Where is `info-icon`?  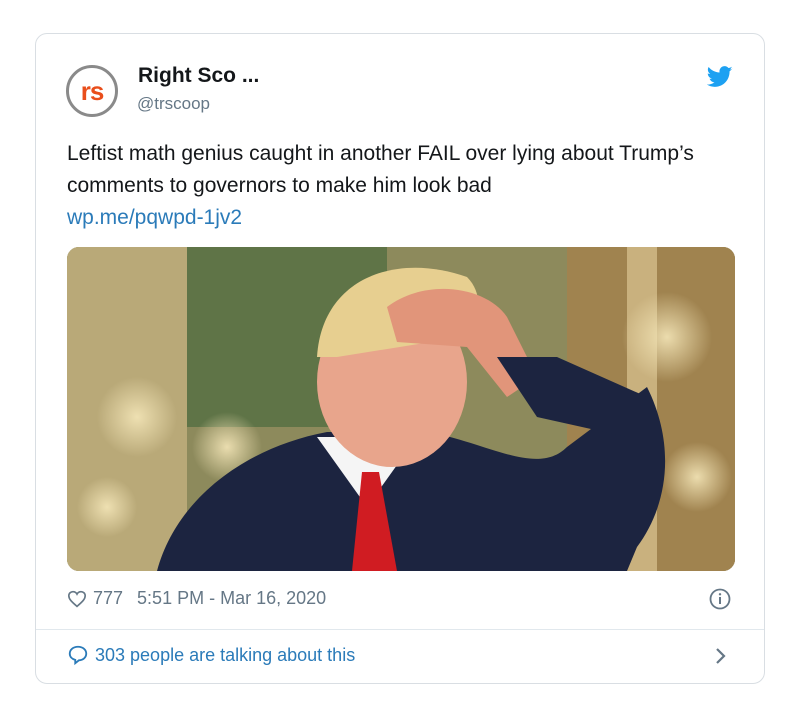 info-icon is located at coordinates (720, 599).